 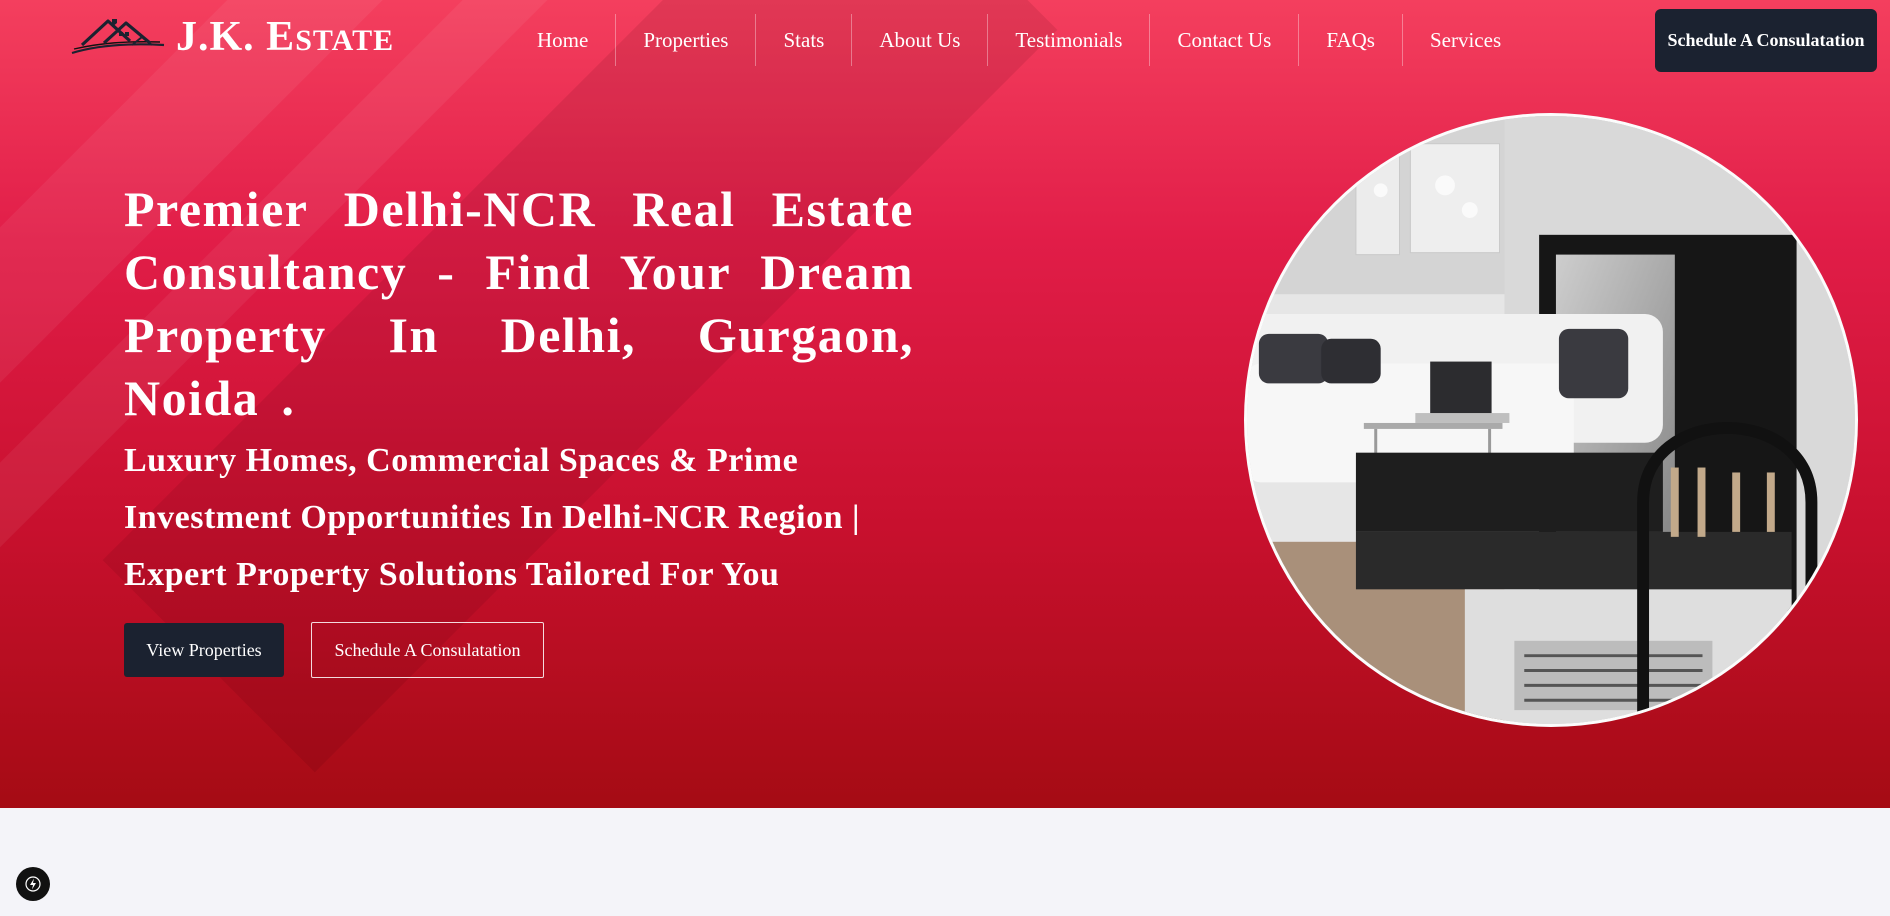 I want to click on lightning-glyph, so click(x=33, y=884).